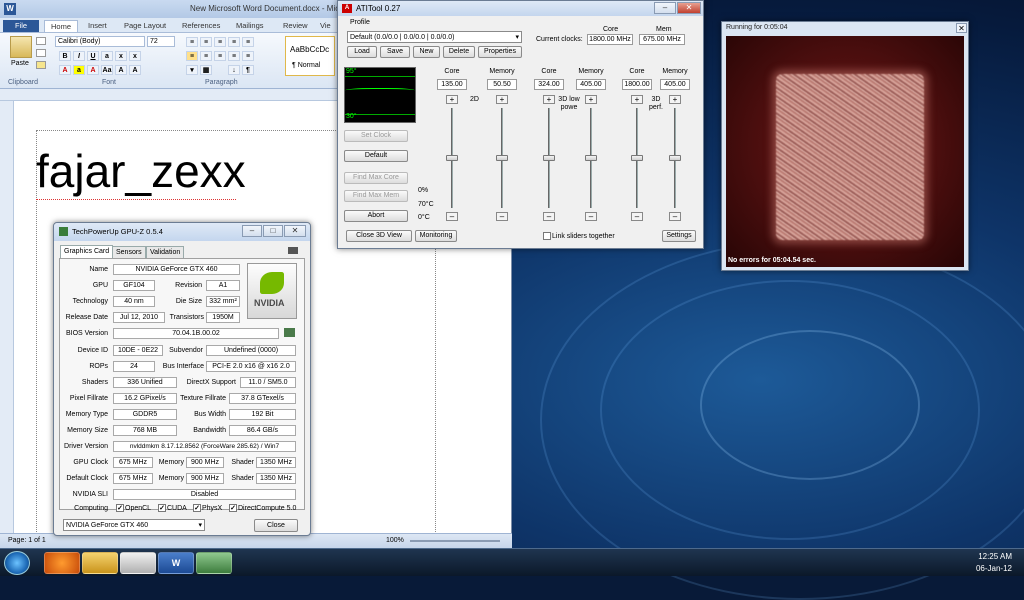 The image size is (1024, 600). Describe the element at coordinates (17, 563) in the screenshot. I see `start-button` at that location.